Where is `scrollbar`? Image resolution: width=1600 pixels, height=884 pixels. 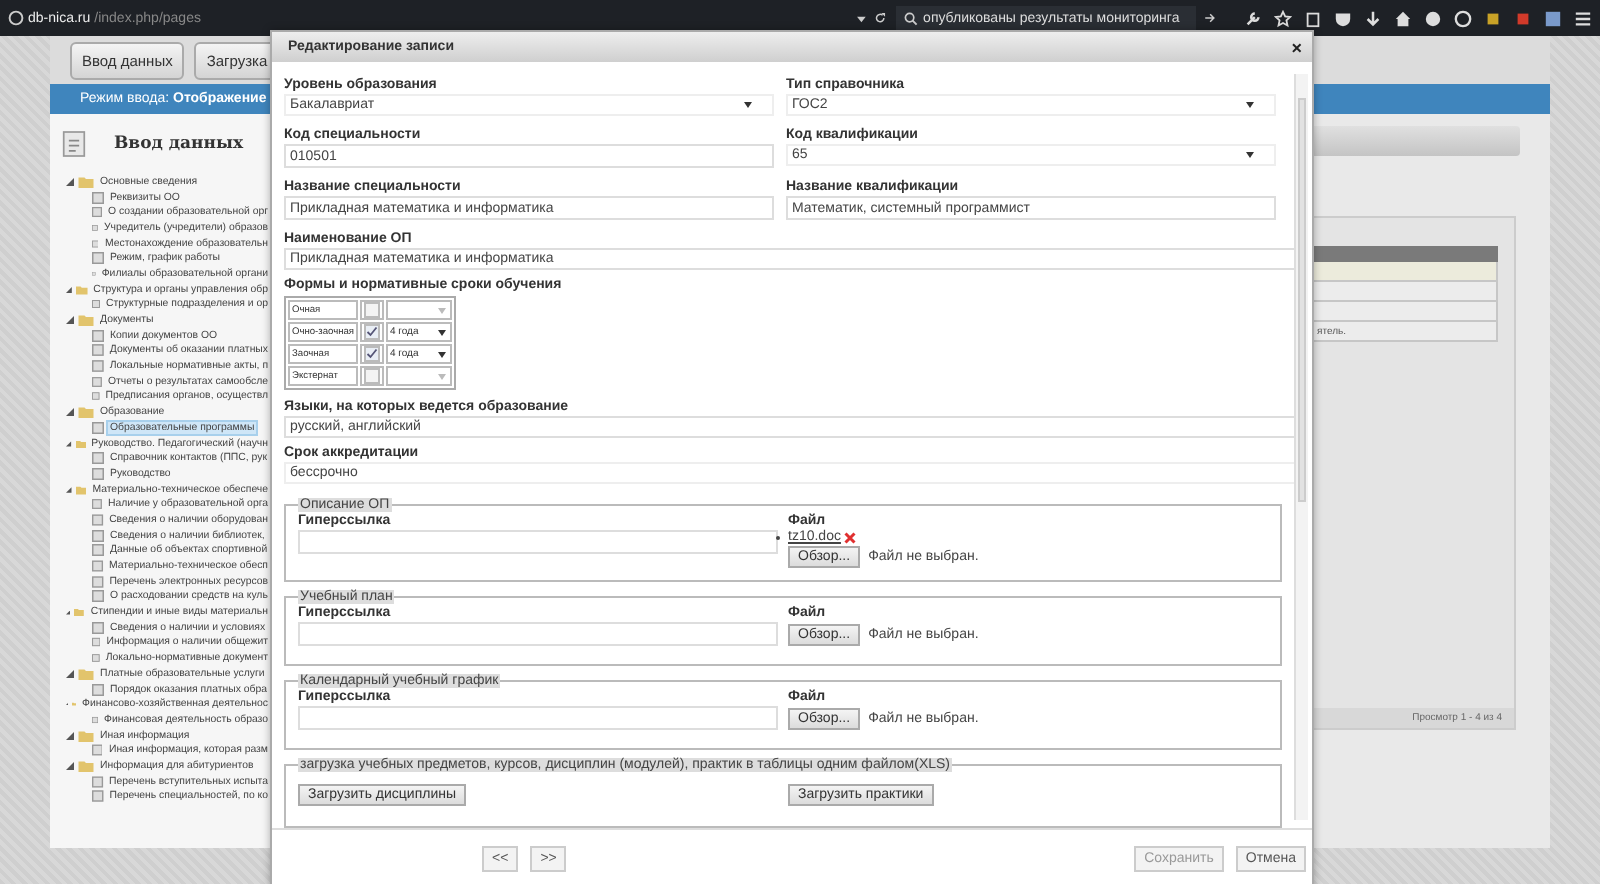
scrollbar is located at coordinates (1301, 447).